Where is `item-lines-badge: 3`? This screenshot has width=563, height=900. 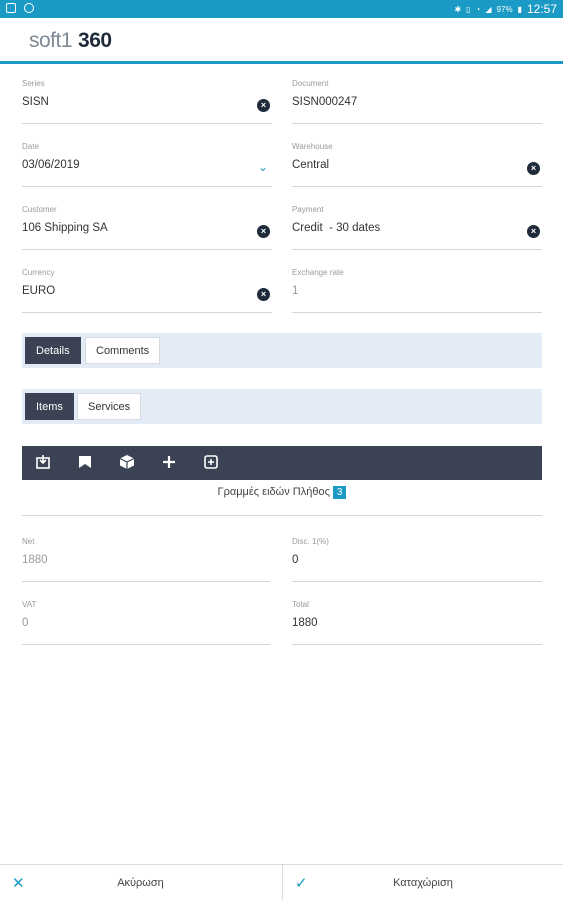
item-lines-badge: 3 is located at coordinates (339, 492).